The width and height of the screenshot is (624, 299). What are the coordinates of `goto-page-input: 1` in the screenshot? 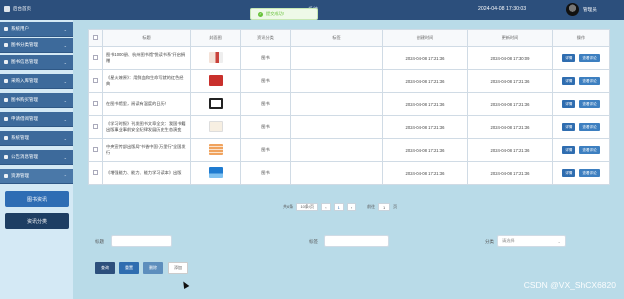 It's located at (384, 207).